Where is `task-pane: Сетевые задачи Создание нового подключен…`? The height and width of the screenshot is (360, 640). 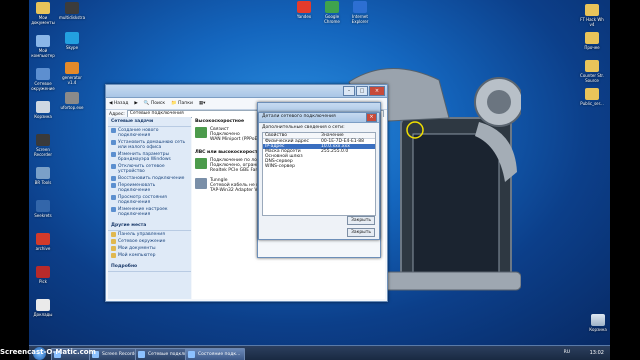
task-pane: Сетевые задачи Создание нового подключен… is located at coordinates (149, 208).